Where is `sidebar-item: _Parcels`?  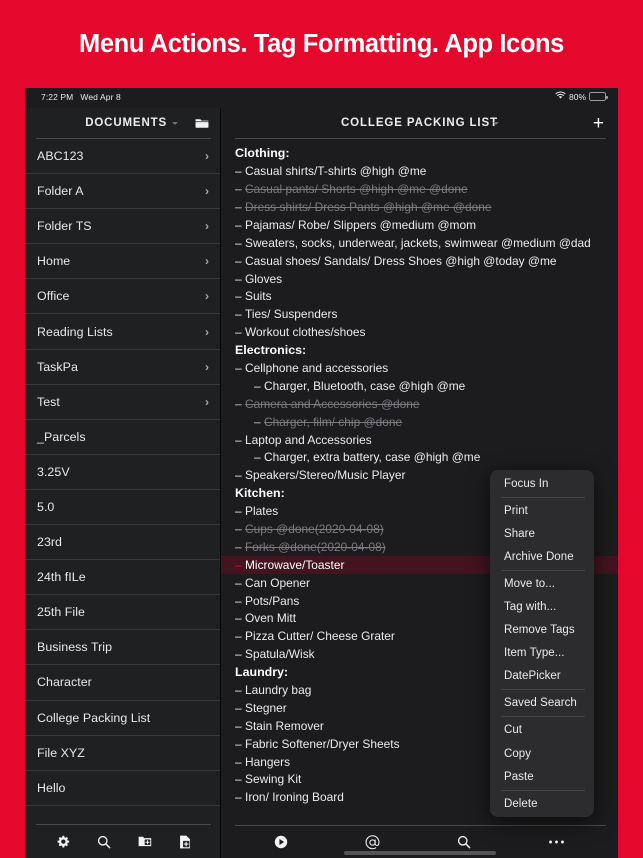
sidebar-item: _Parcels is located at coordinates (122, 437).